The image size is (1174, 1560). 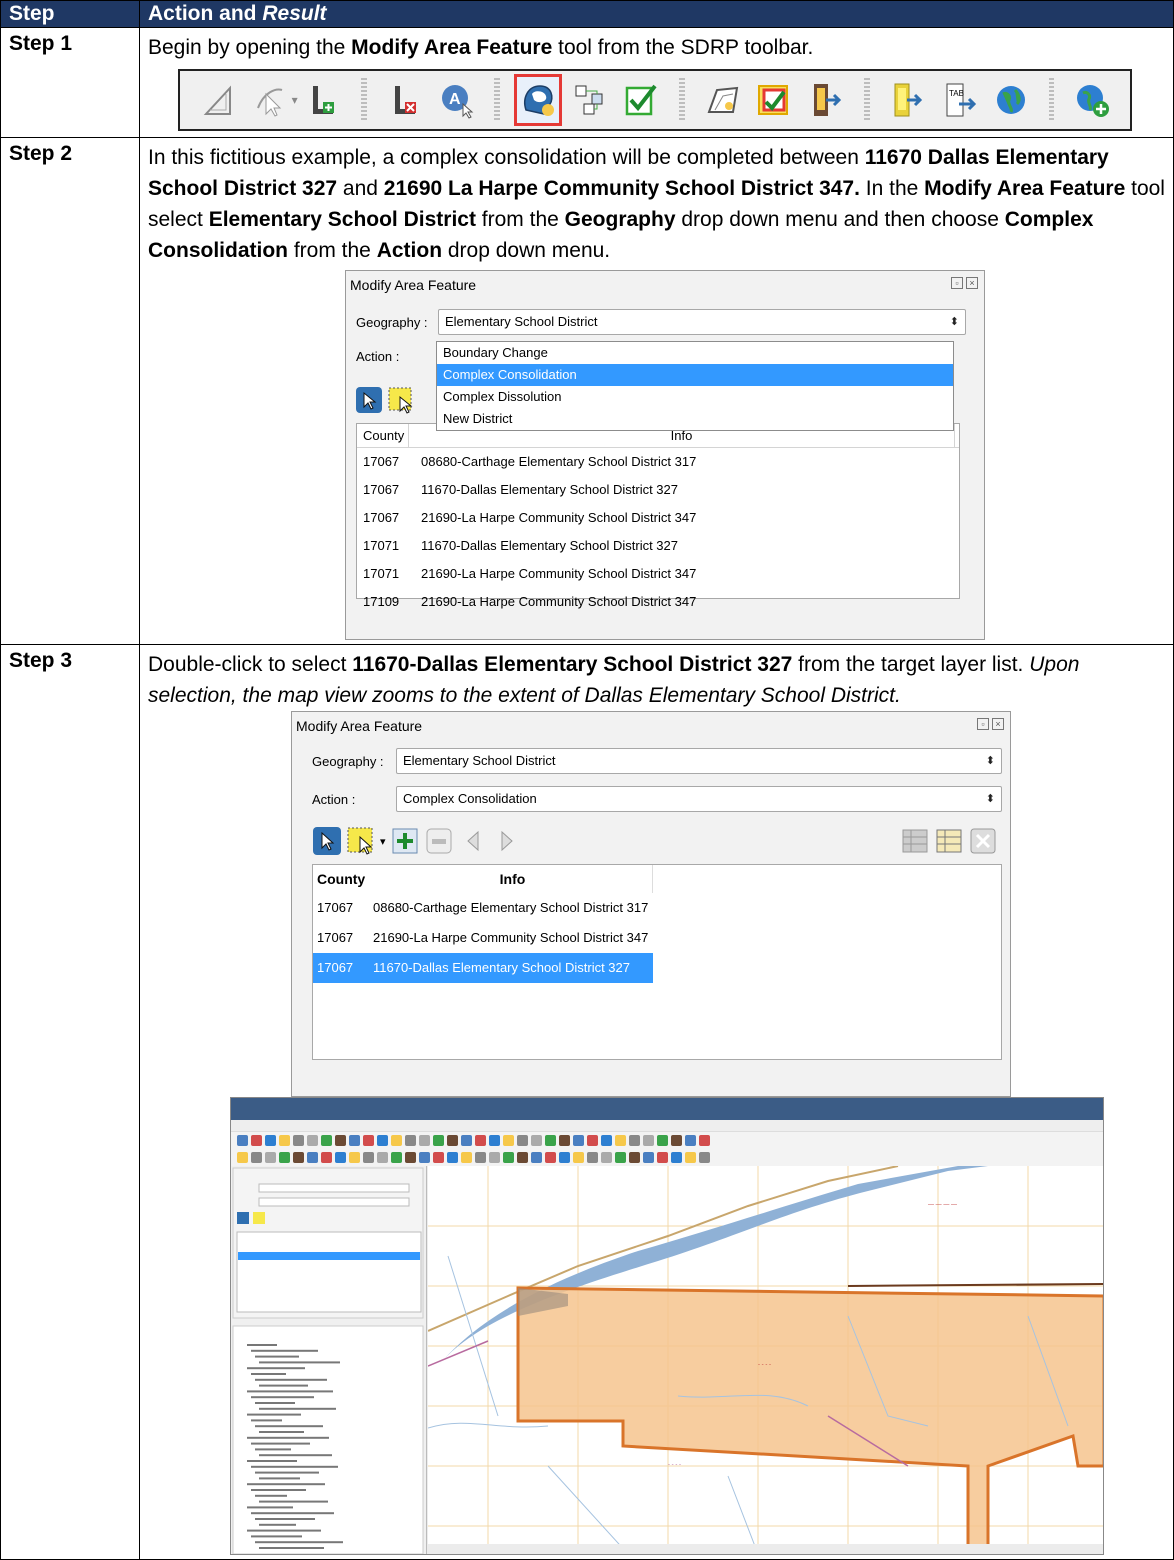 What do you see at coordinates (401, 400) in the screenshot?
I see `select-rectangle-icon` at bounding box center [401, 400].